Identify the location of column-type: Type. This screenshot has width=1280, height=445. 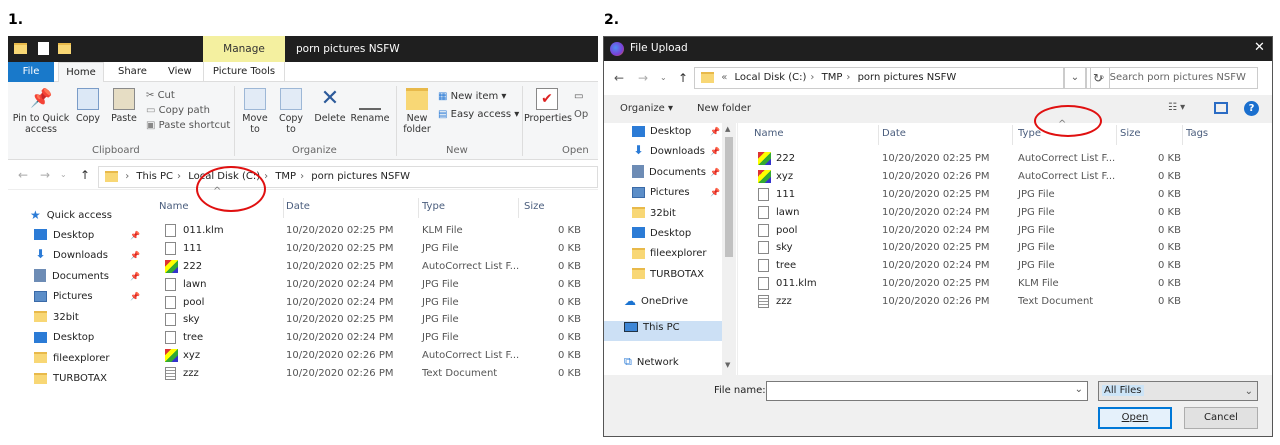
(433, 206).